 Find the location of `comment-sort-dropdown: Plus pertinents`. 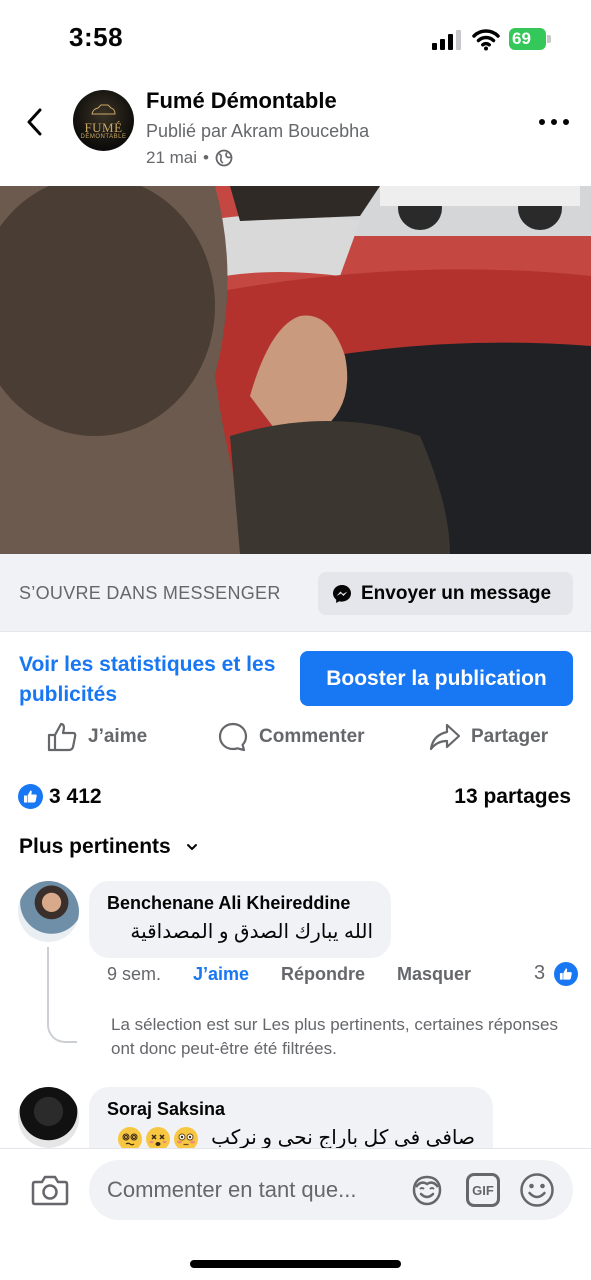

comment-sort-dropdown: Plus pertinents is located at coordinates (109, 847).